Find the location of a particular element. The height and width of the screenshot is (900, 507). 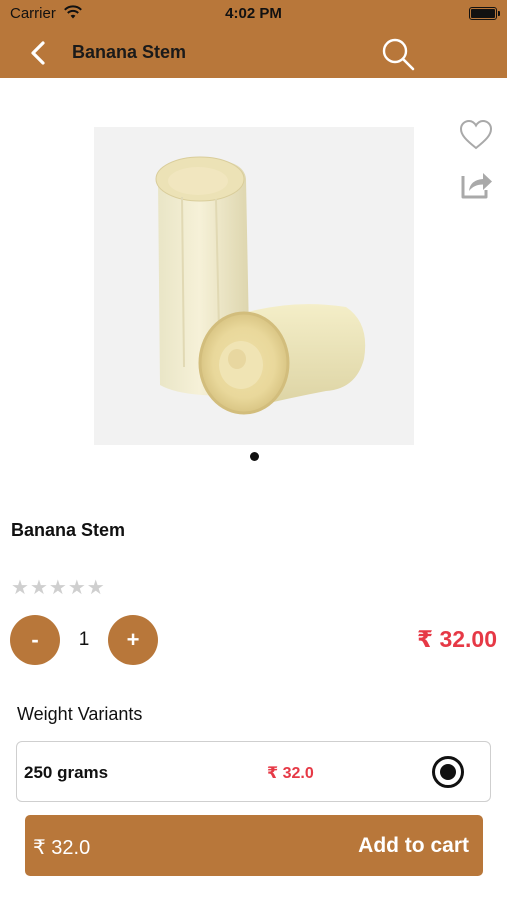

decrease-quantity-button: - is located at coordinates (35, 640).